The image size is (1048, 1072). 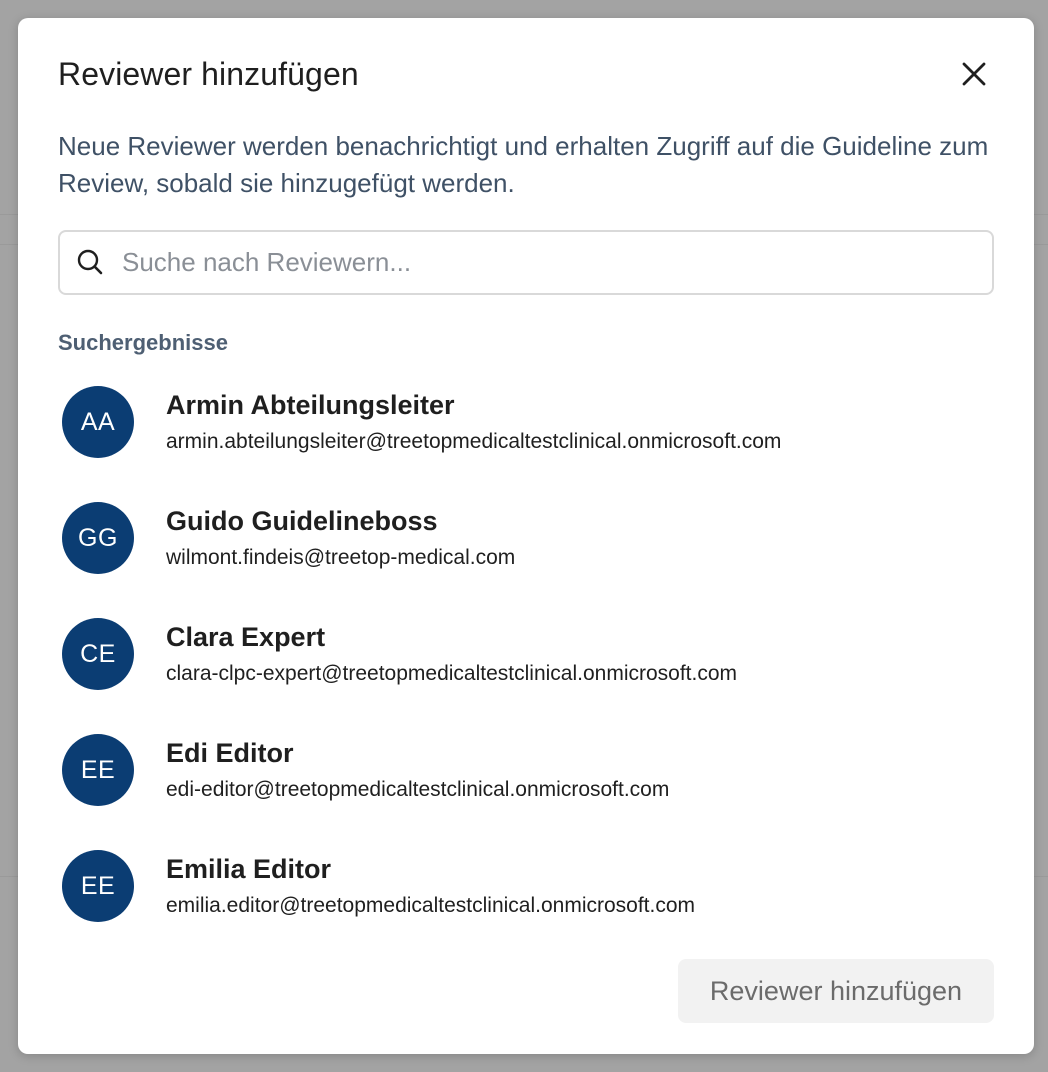 What do you see at coordinates (246, 637) in the screenshot?
I see `reviewer-name: Clara Expert` at bounding box center [246, 637].